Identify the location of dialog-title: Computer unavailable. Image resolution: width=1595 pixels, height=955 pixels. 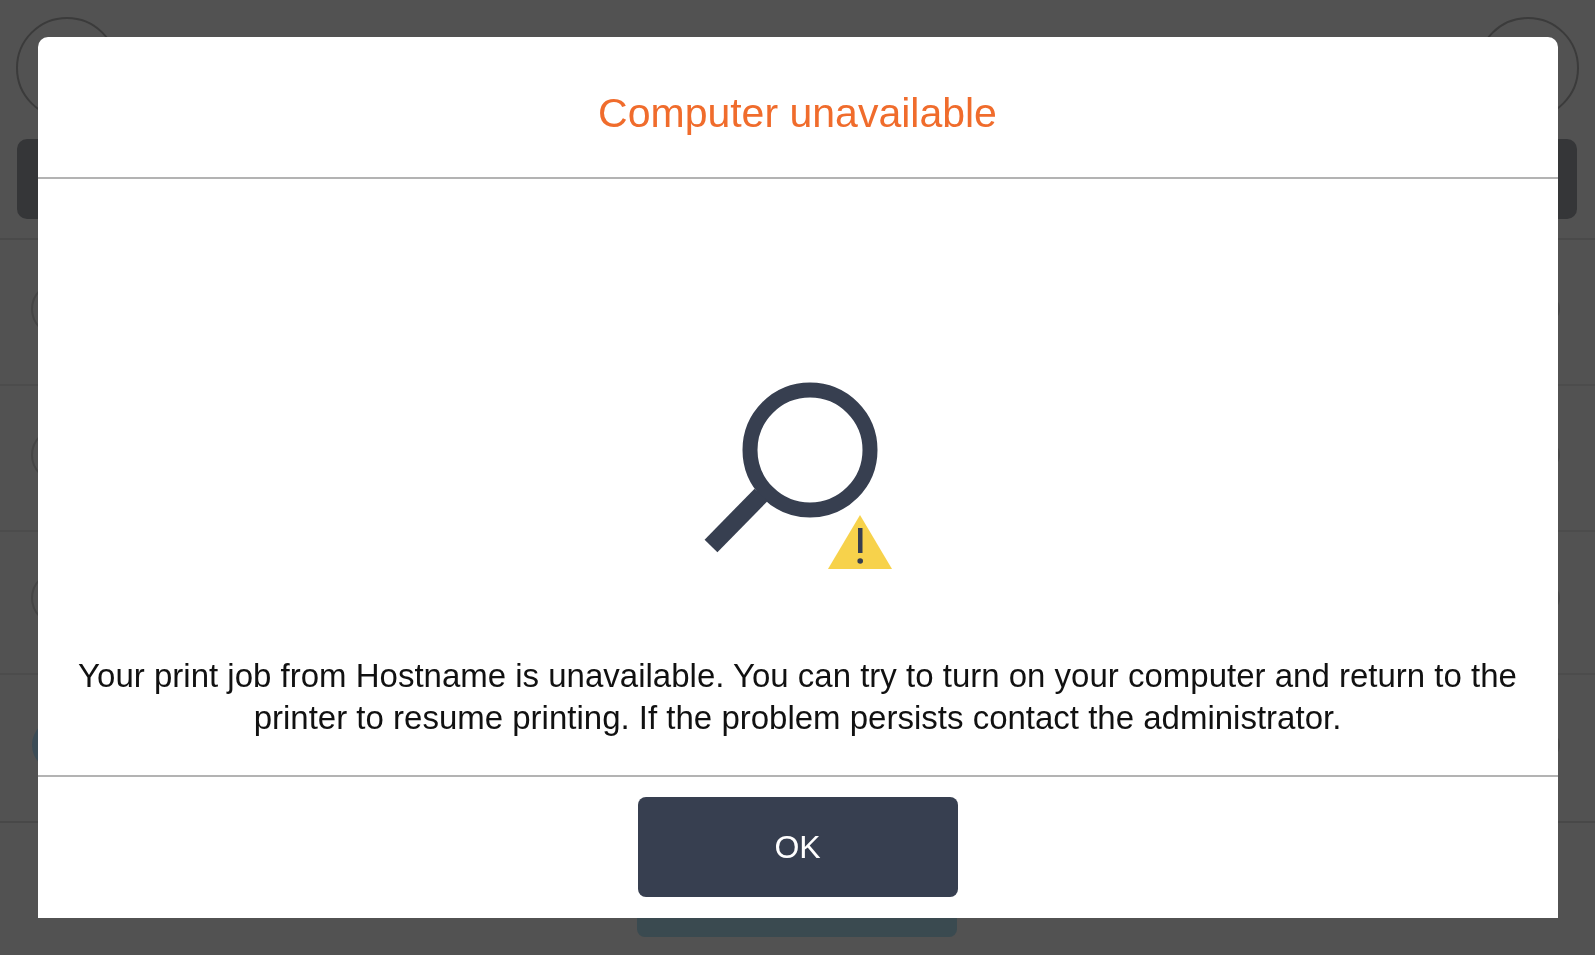
(797, 114).